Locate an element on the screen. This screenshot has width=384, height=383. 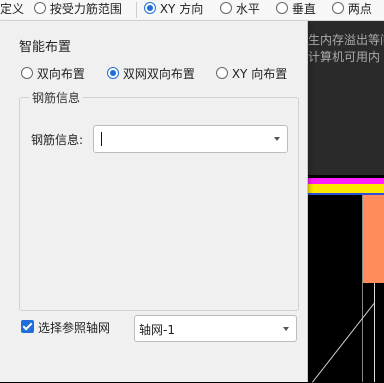
ribbon-option-label: 按受力筋范围 is located at coordinates (85, 9).